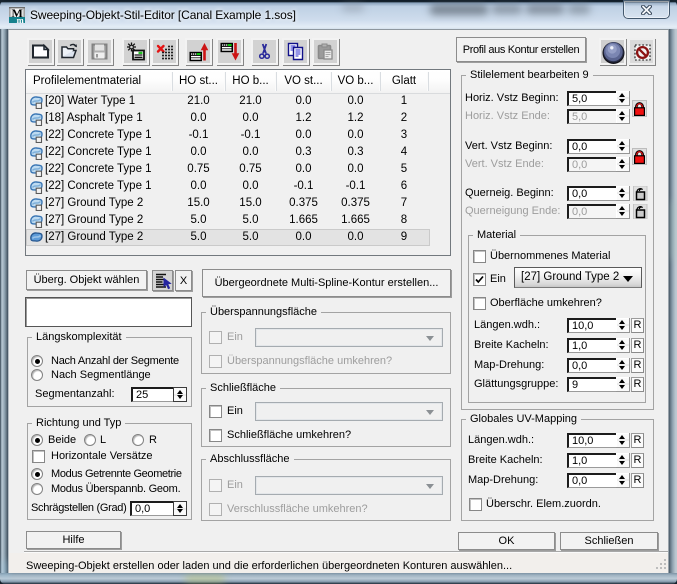 Image resolution: width=677 pixels, height=584 pixels. I want to click on svg-text: m, so click(20, 19).